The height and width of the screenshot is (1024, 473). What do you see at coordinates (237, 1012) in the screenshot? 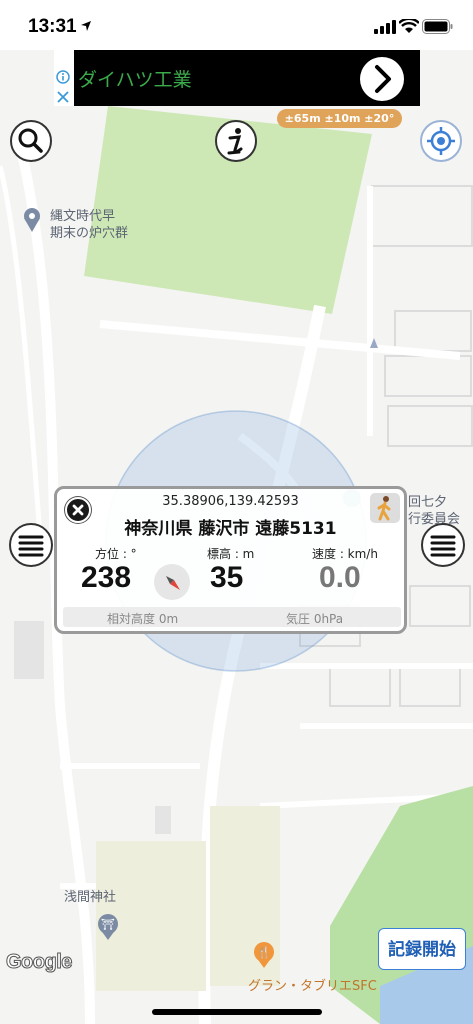
I see `home-indicator` at bounding box center [237, 1012].